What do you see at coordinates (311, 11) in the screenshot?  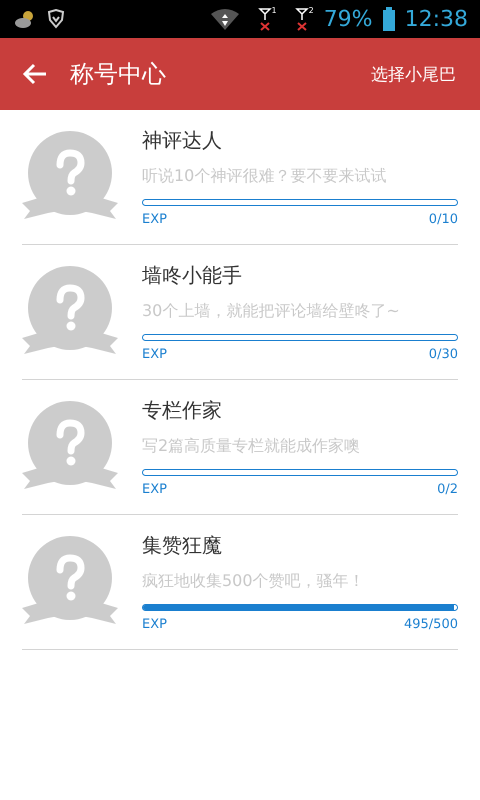 I see `sim-number: 2` at bounding box center [311, 11].